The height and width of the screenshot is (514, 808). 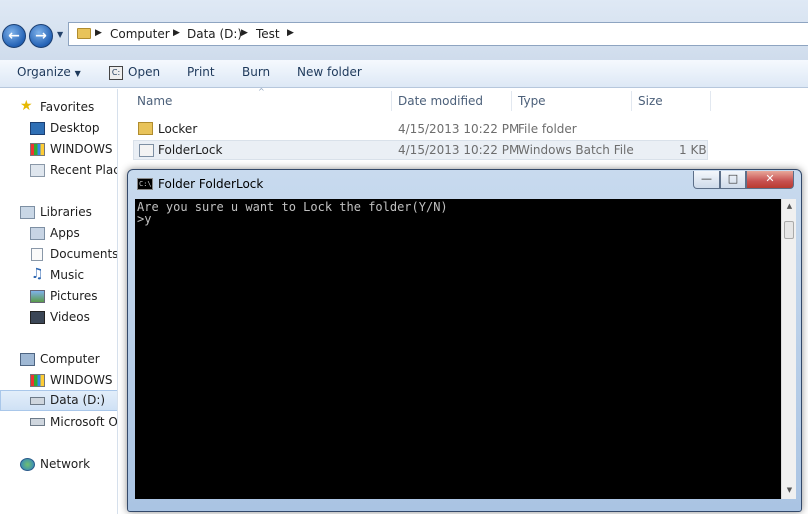 I want to click on forward-arrow-icon: →, so click(x=41, y=36).